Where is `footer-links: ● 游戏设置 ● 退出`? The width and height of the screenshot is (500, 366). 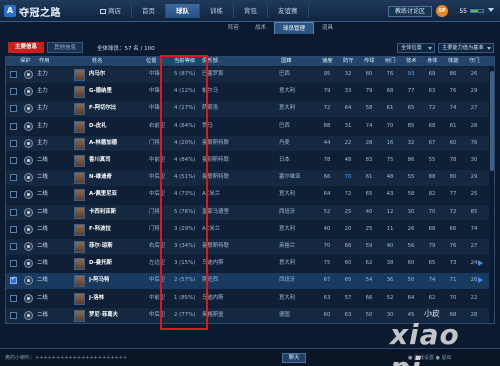 footer-links: ● 游戏设置 ● 退出 is located at coordinates (430, 357).